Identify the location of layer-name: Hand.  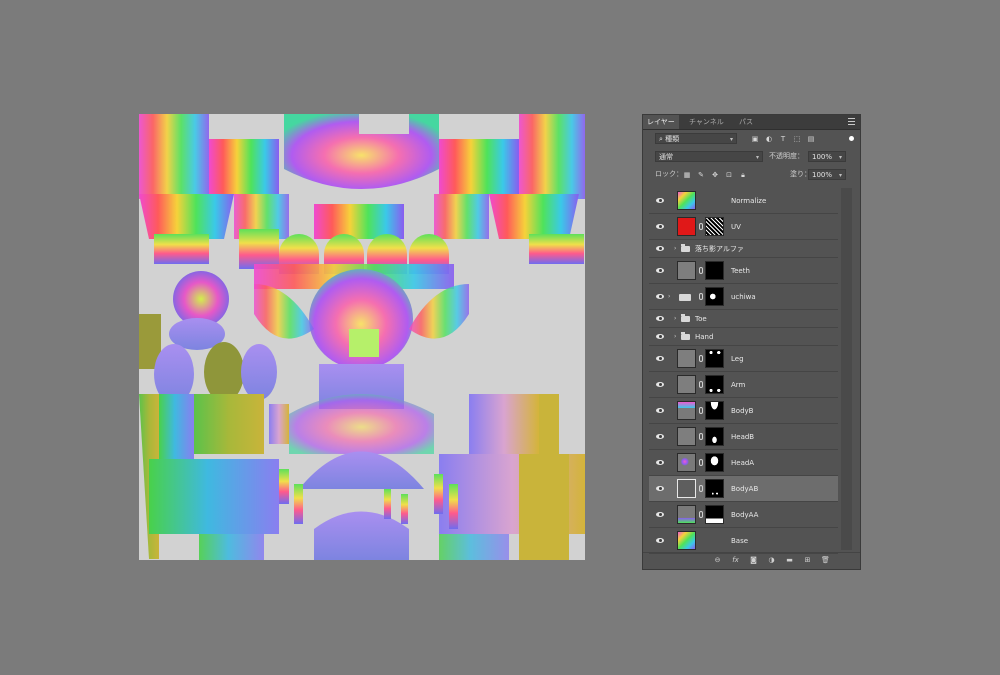
(704, 337).